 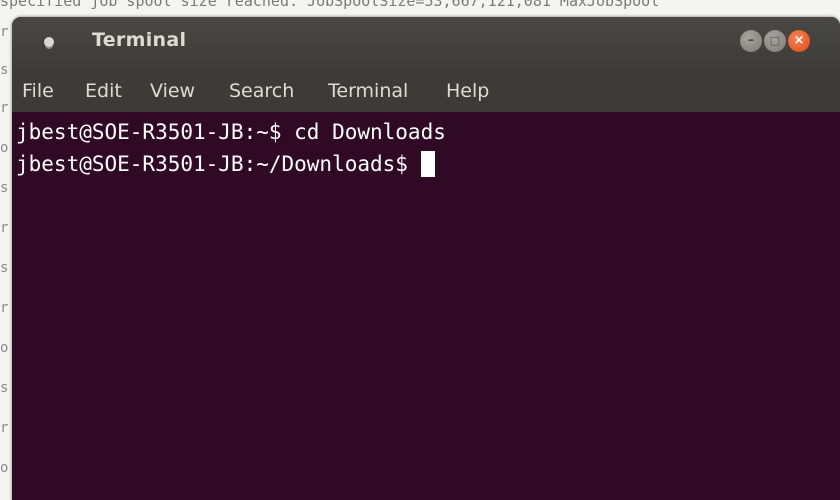 What do you see at coordinates (139, 40) in the screenshot?
I see `window-title: Terminal` at bounding box center [139, 40].